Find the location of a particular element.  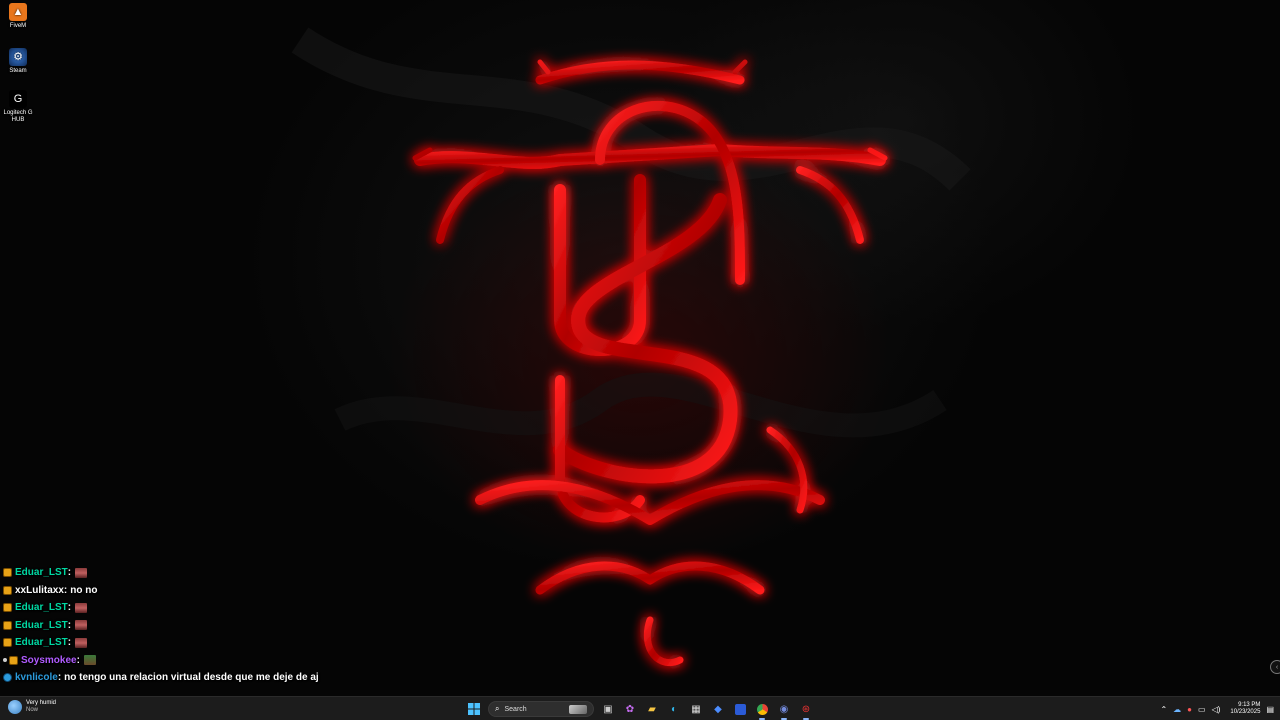

start-button is located at coordinates (474, 709).